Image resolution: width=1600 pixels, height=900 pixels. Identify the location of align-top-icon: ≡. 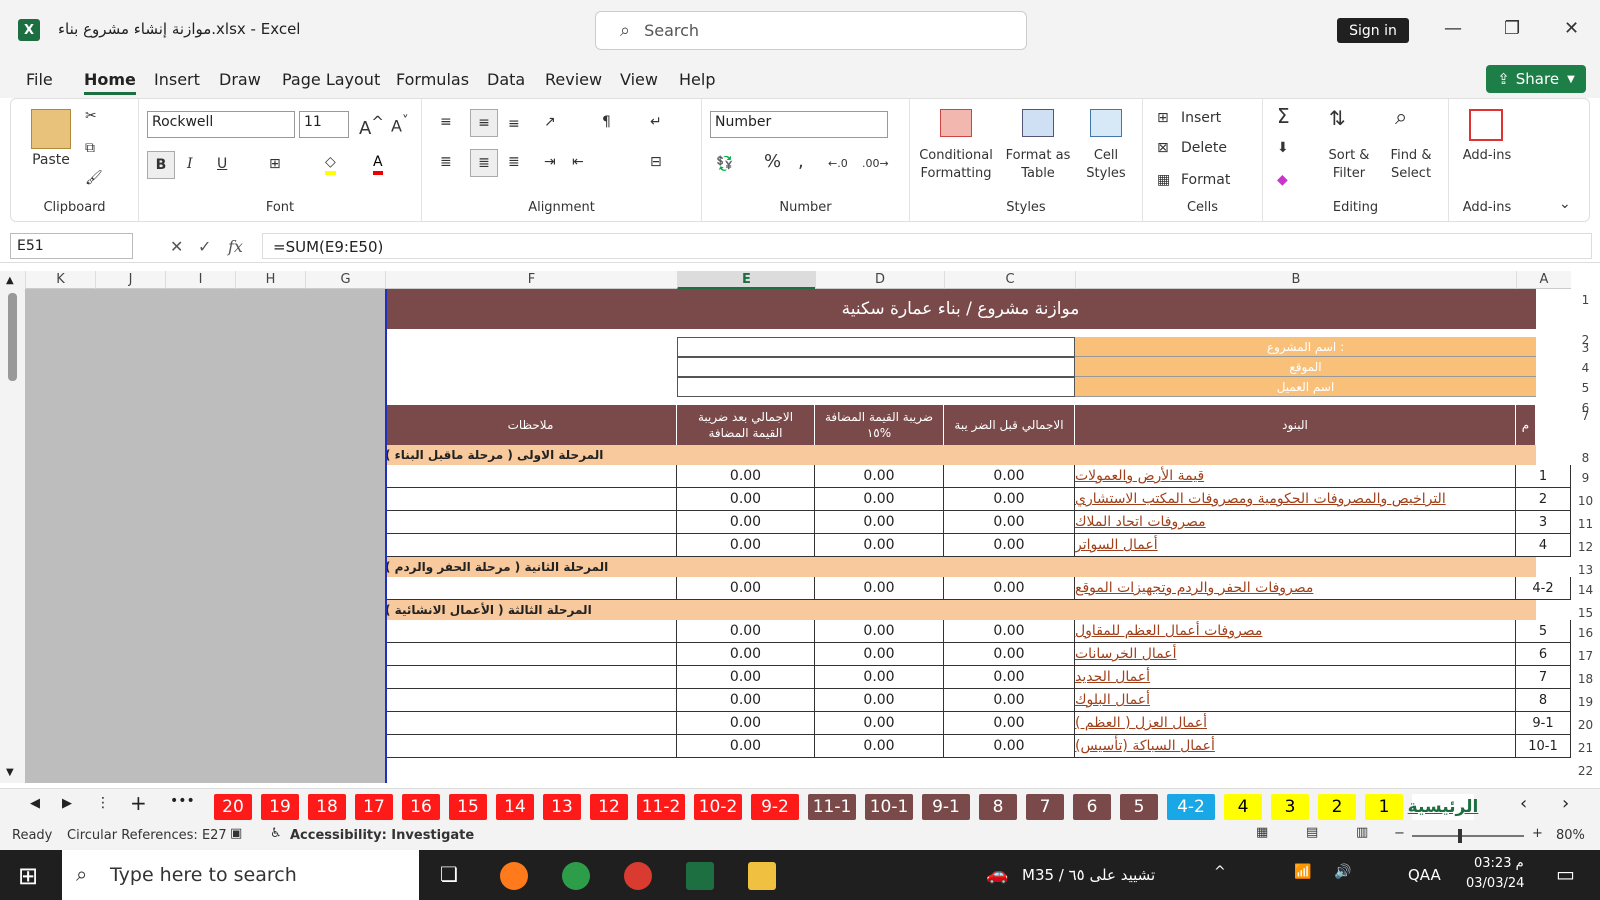
(446, 122).